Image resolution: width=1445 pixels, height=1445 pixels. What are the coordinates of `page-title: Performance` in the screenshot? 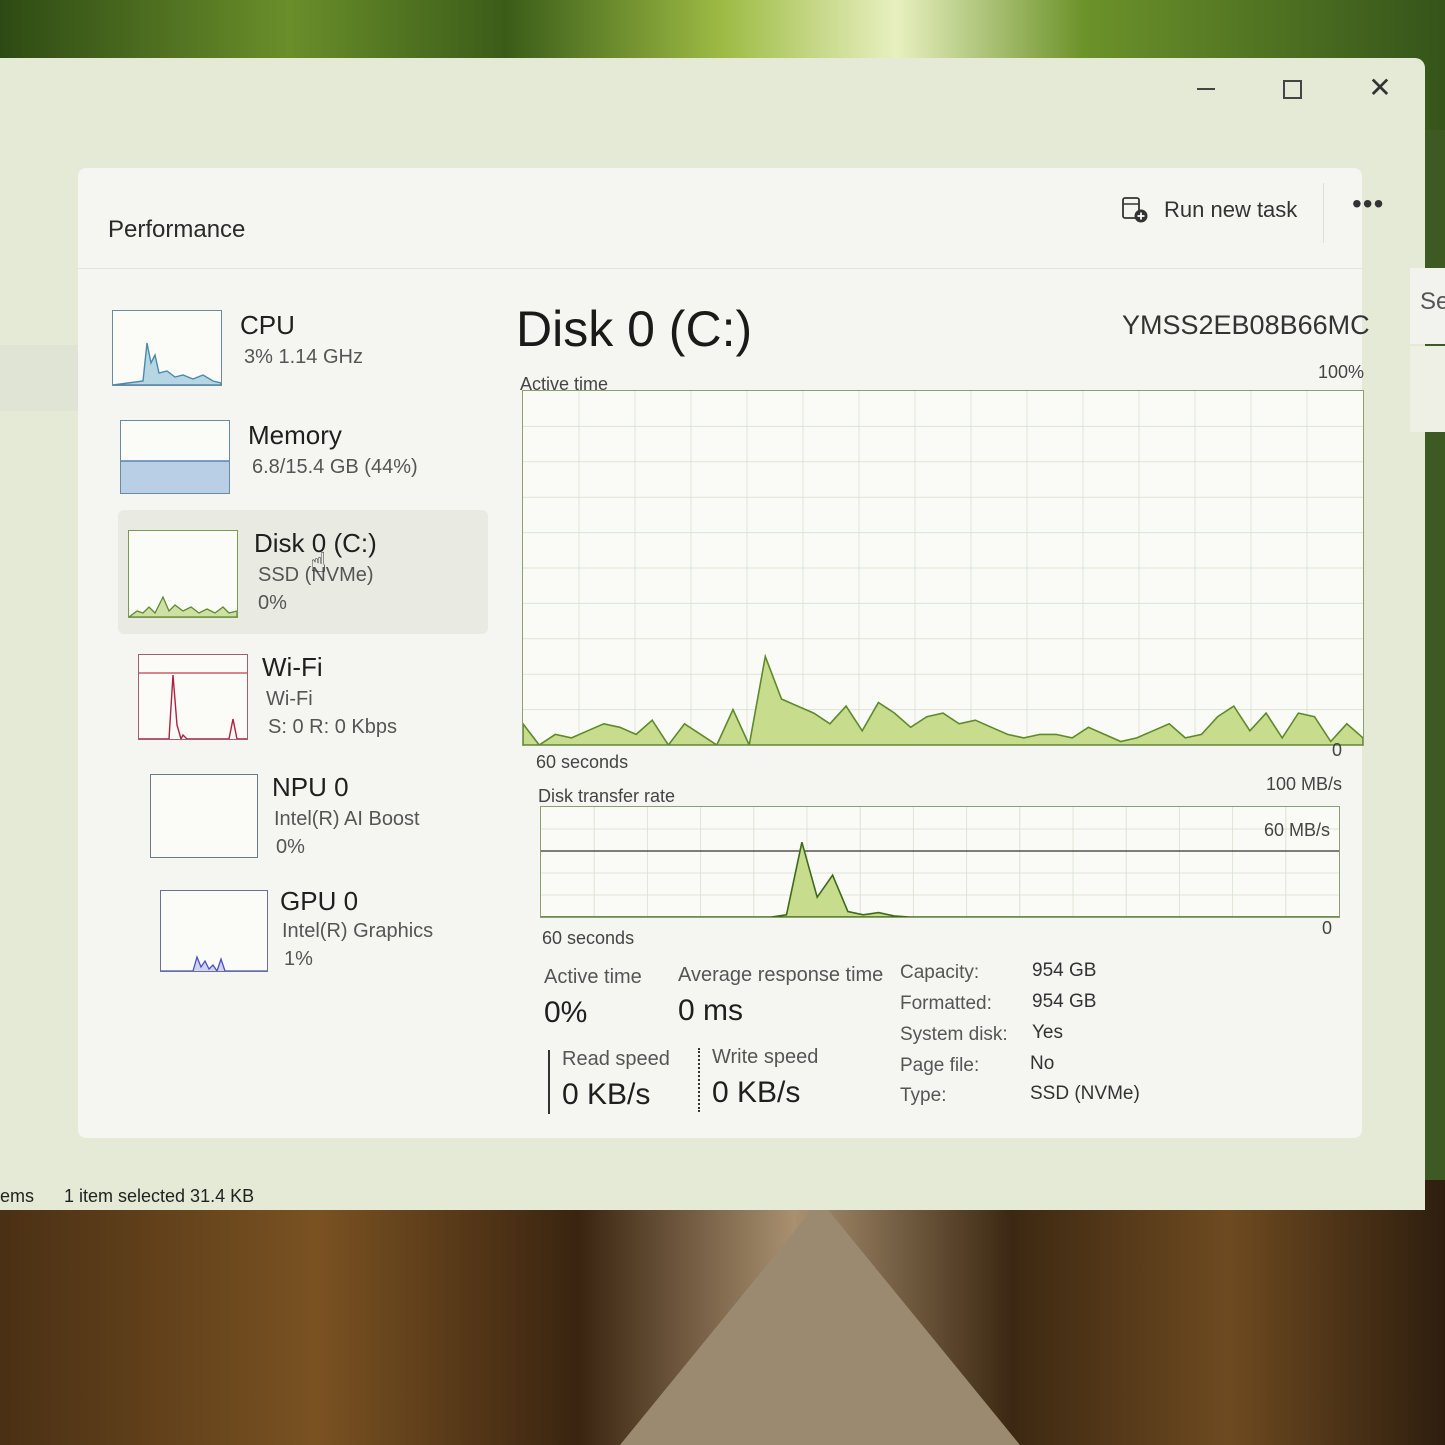 It's located at (177, 229).